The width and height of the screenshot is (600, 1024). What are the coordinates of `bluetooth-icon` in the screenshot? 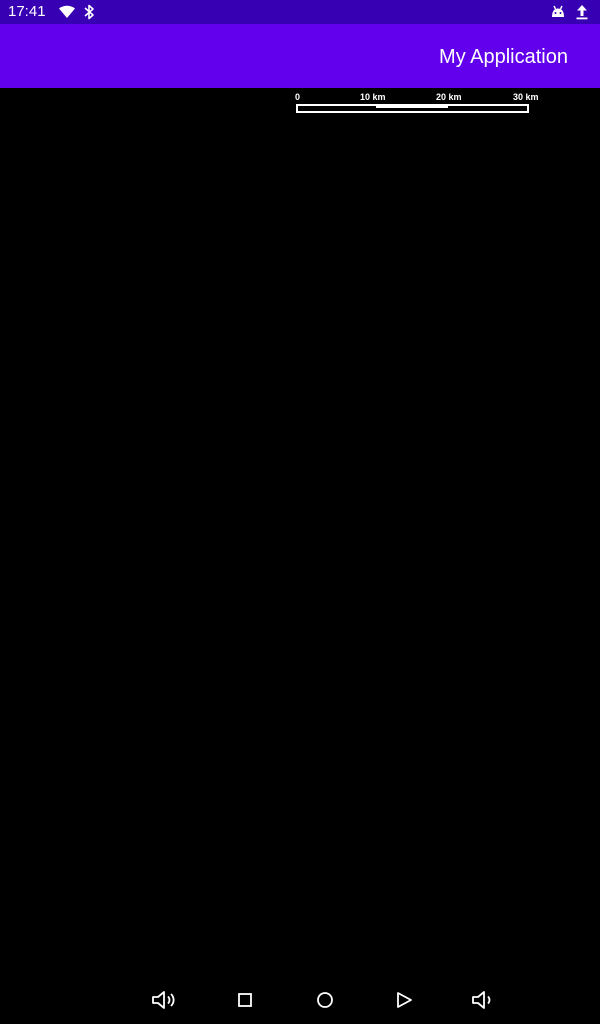 It's located at (89, 12).